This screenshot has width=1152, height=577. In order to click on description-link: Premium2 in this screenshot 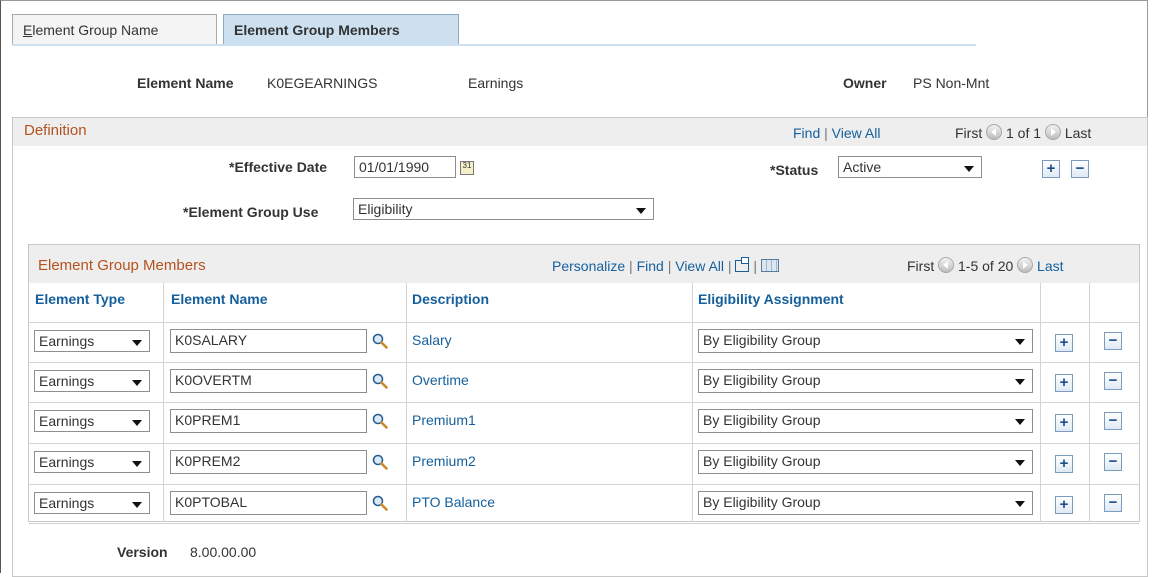, I will do `click(444, 461)`.